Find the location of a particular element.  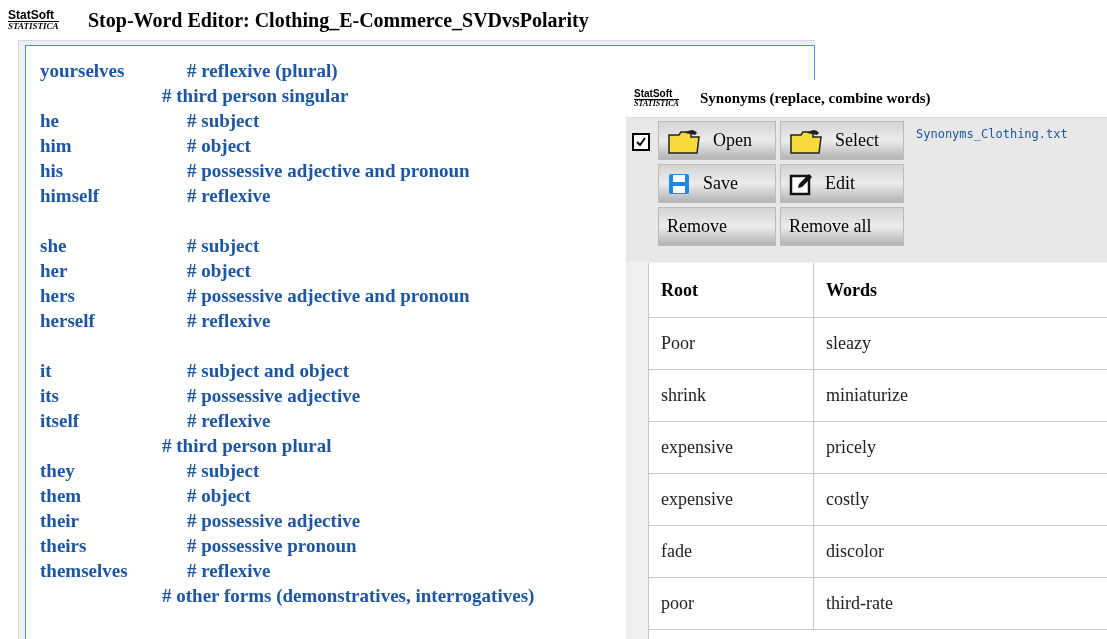

edit-icon is located at coordinates (801, 183).